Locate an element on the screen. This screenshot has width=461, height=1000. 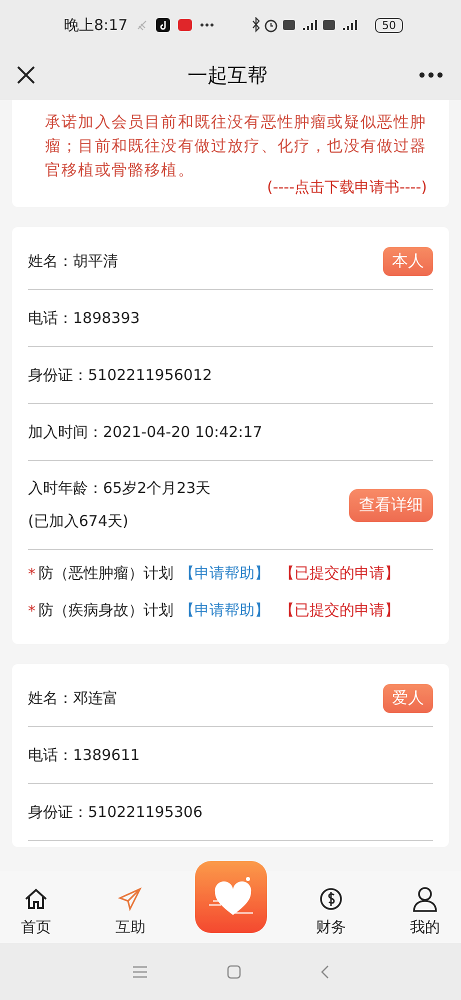
info-text: 电话：1389611 is located at coordinates (84, 755).